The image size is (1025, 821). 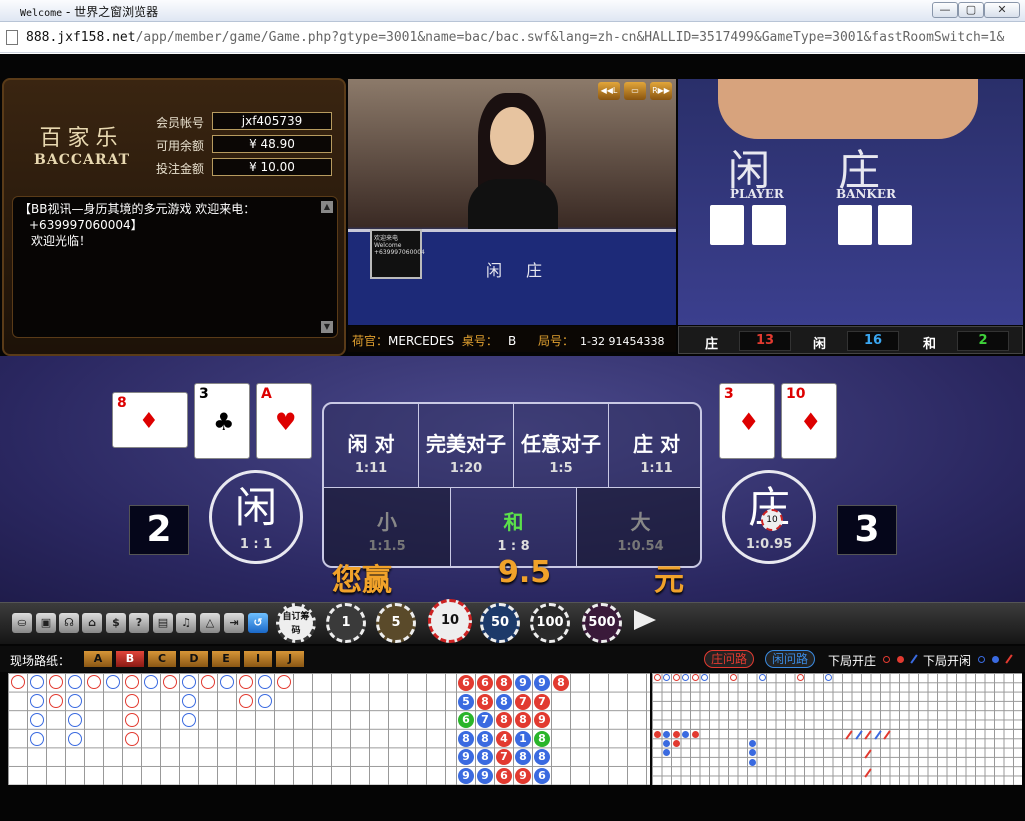 What do you see at coordinates (327, 327) in the screenshot?
I see `scroll-down-icon: ▼` at bounding box center [327, 327].